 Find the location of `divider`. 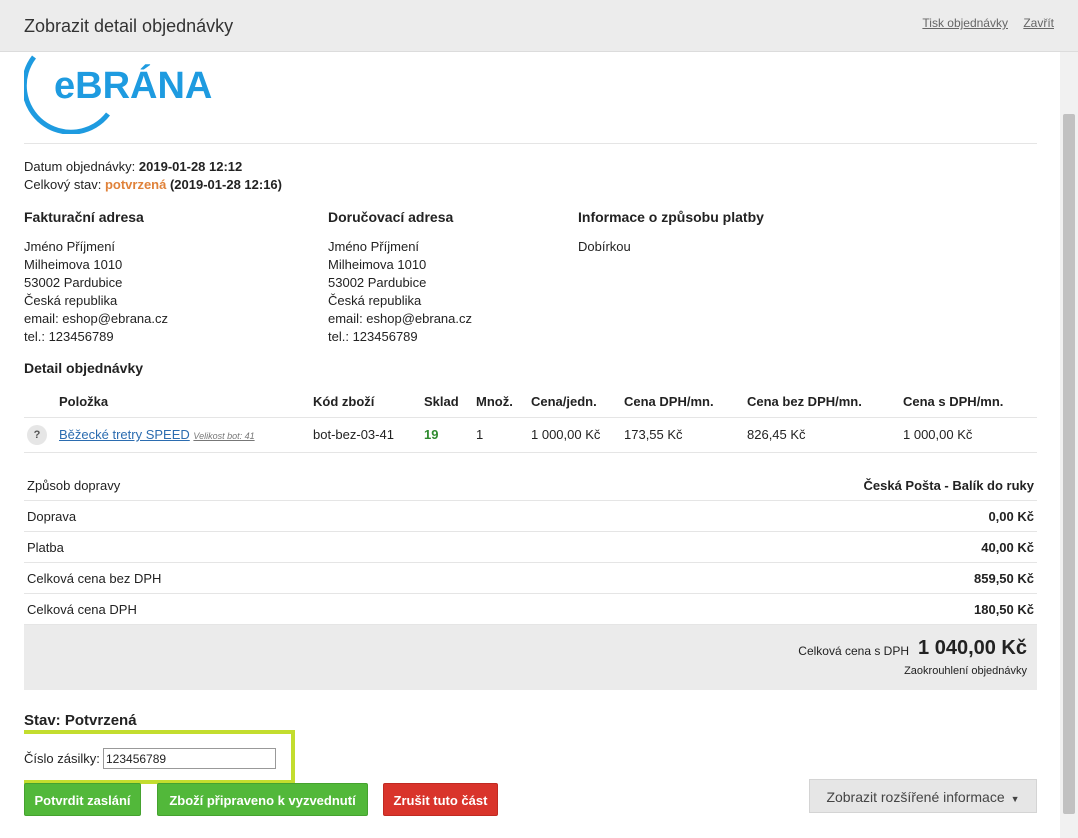

divider is located at coordinates (530, 143).